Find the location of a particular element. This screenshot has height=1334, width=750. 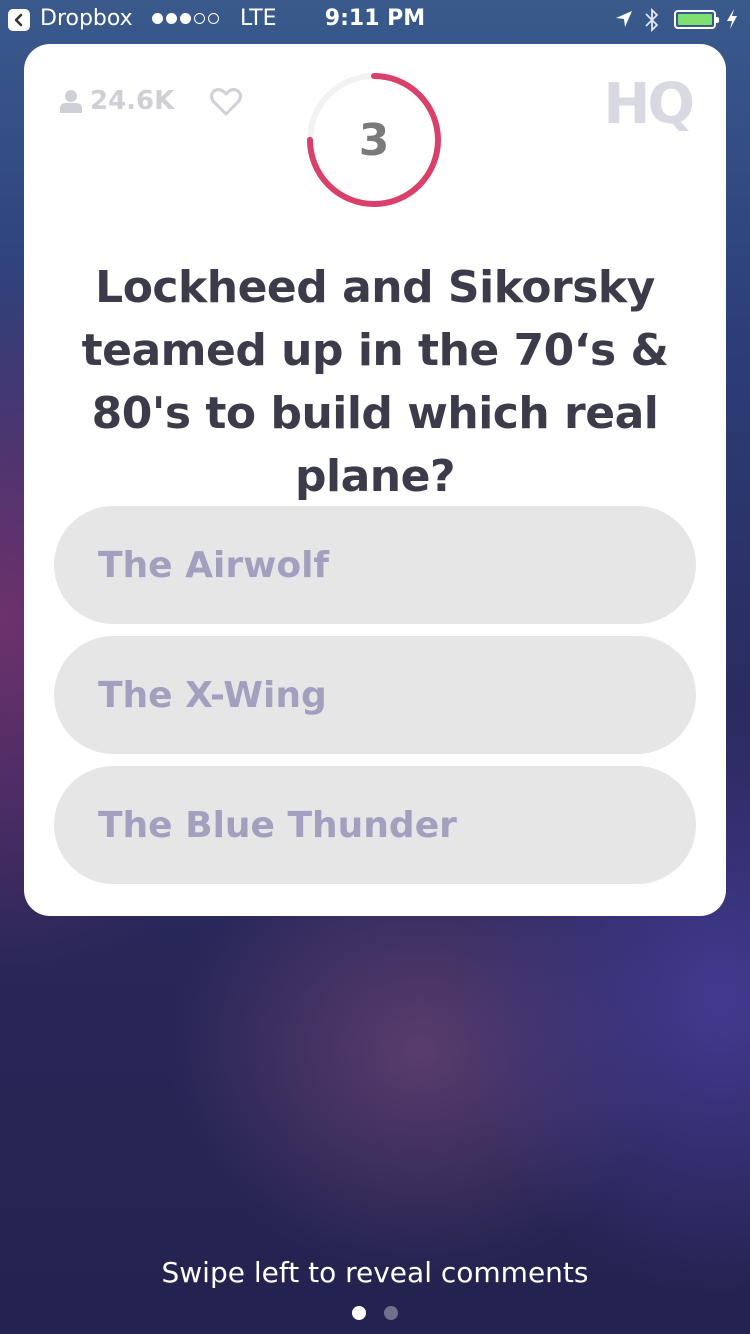

answer-label: The Airwolf is located at coordinates (214, 565).